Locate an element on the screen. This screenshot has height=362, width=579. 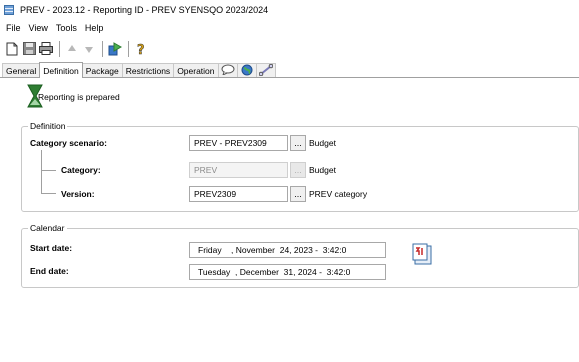
toolbar: ? is located at coordinates (75, 48).